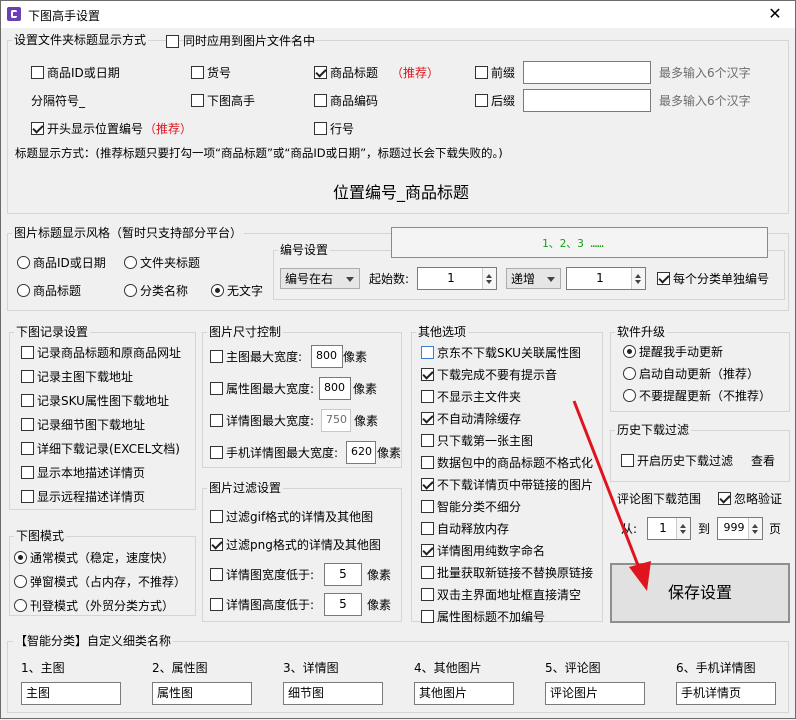  Describe the element at coordinates (473, 529) in the screenshot. I see `other-option-label: 自动释放内存` at that location.